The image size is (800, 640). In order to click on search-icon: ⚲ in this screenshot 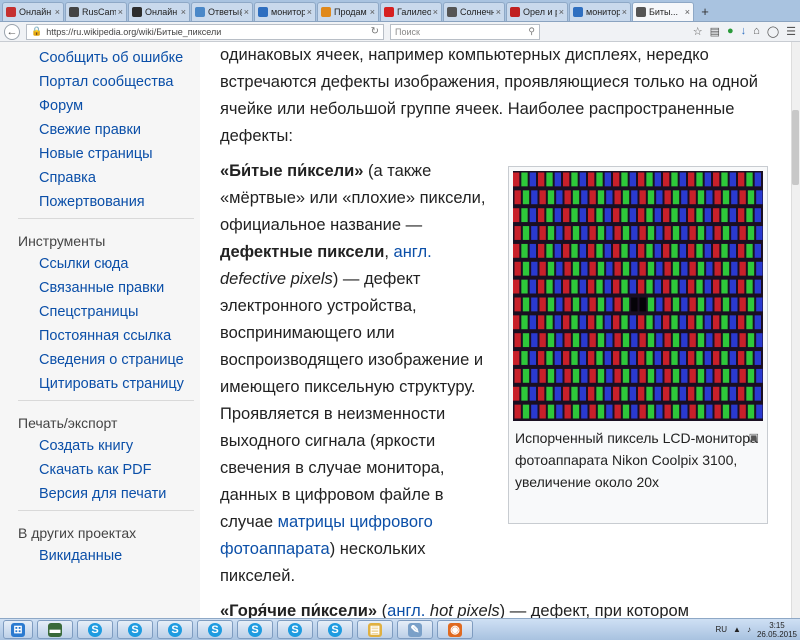, I will do `click(531, 31)`.